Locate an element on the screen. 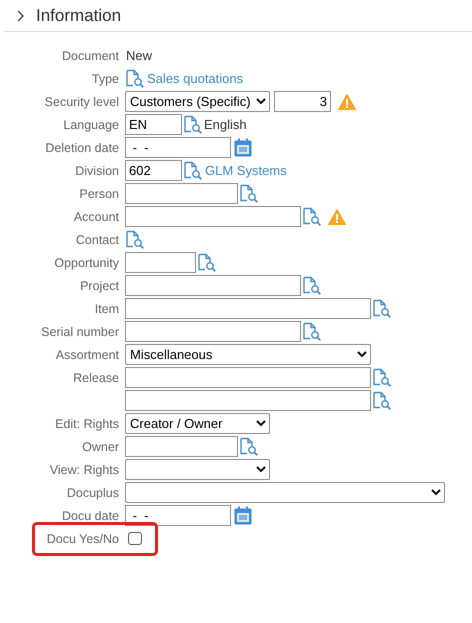 This screenshot has width=472, height=623. field-label: Docu date is located at coordinates (90, 515).